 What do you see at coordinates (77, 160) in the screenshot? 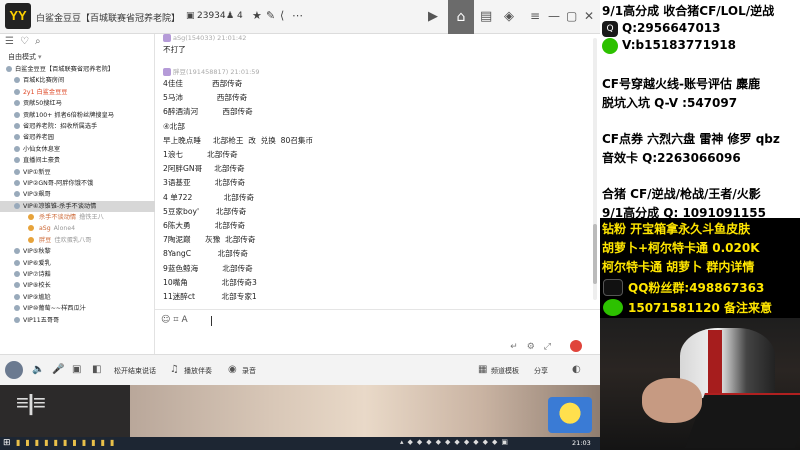
I see `channel-item: 直播间土豪贵` at bounding box center [77, 160].